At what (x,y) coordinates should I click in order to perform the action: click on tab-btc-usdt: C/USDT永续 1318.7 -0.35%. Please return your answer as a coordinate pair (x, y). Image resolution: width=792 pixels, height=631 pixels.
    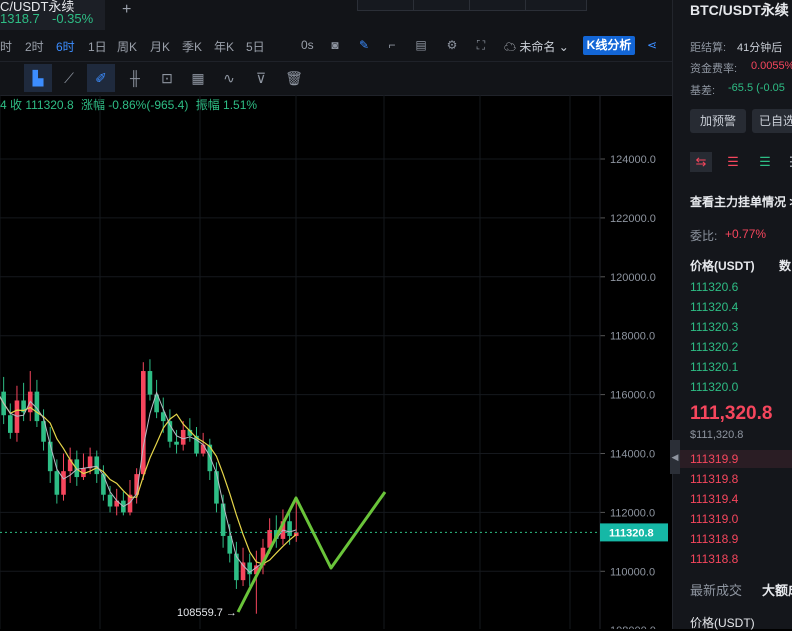
    Looking at the image, I should click on (52, 15).